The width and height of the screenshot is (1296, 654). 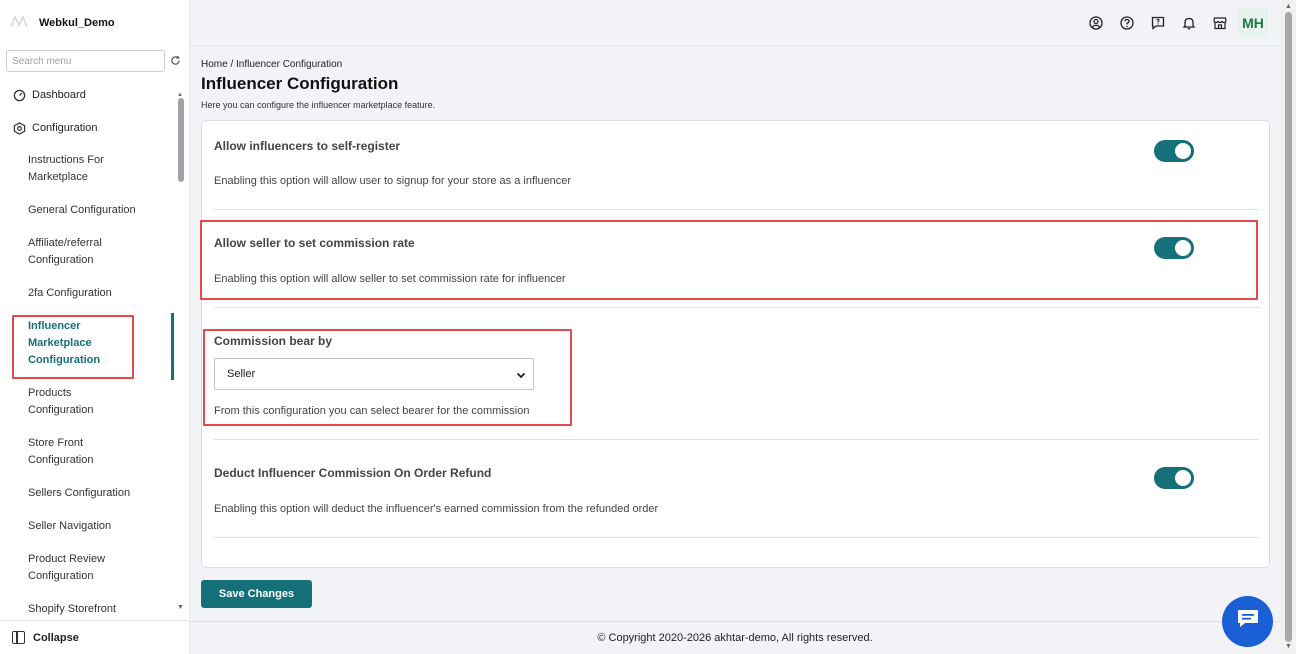 I want to click on setting-title: Allow influencers to self-register, so click(x=307, y=146).